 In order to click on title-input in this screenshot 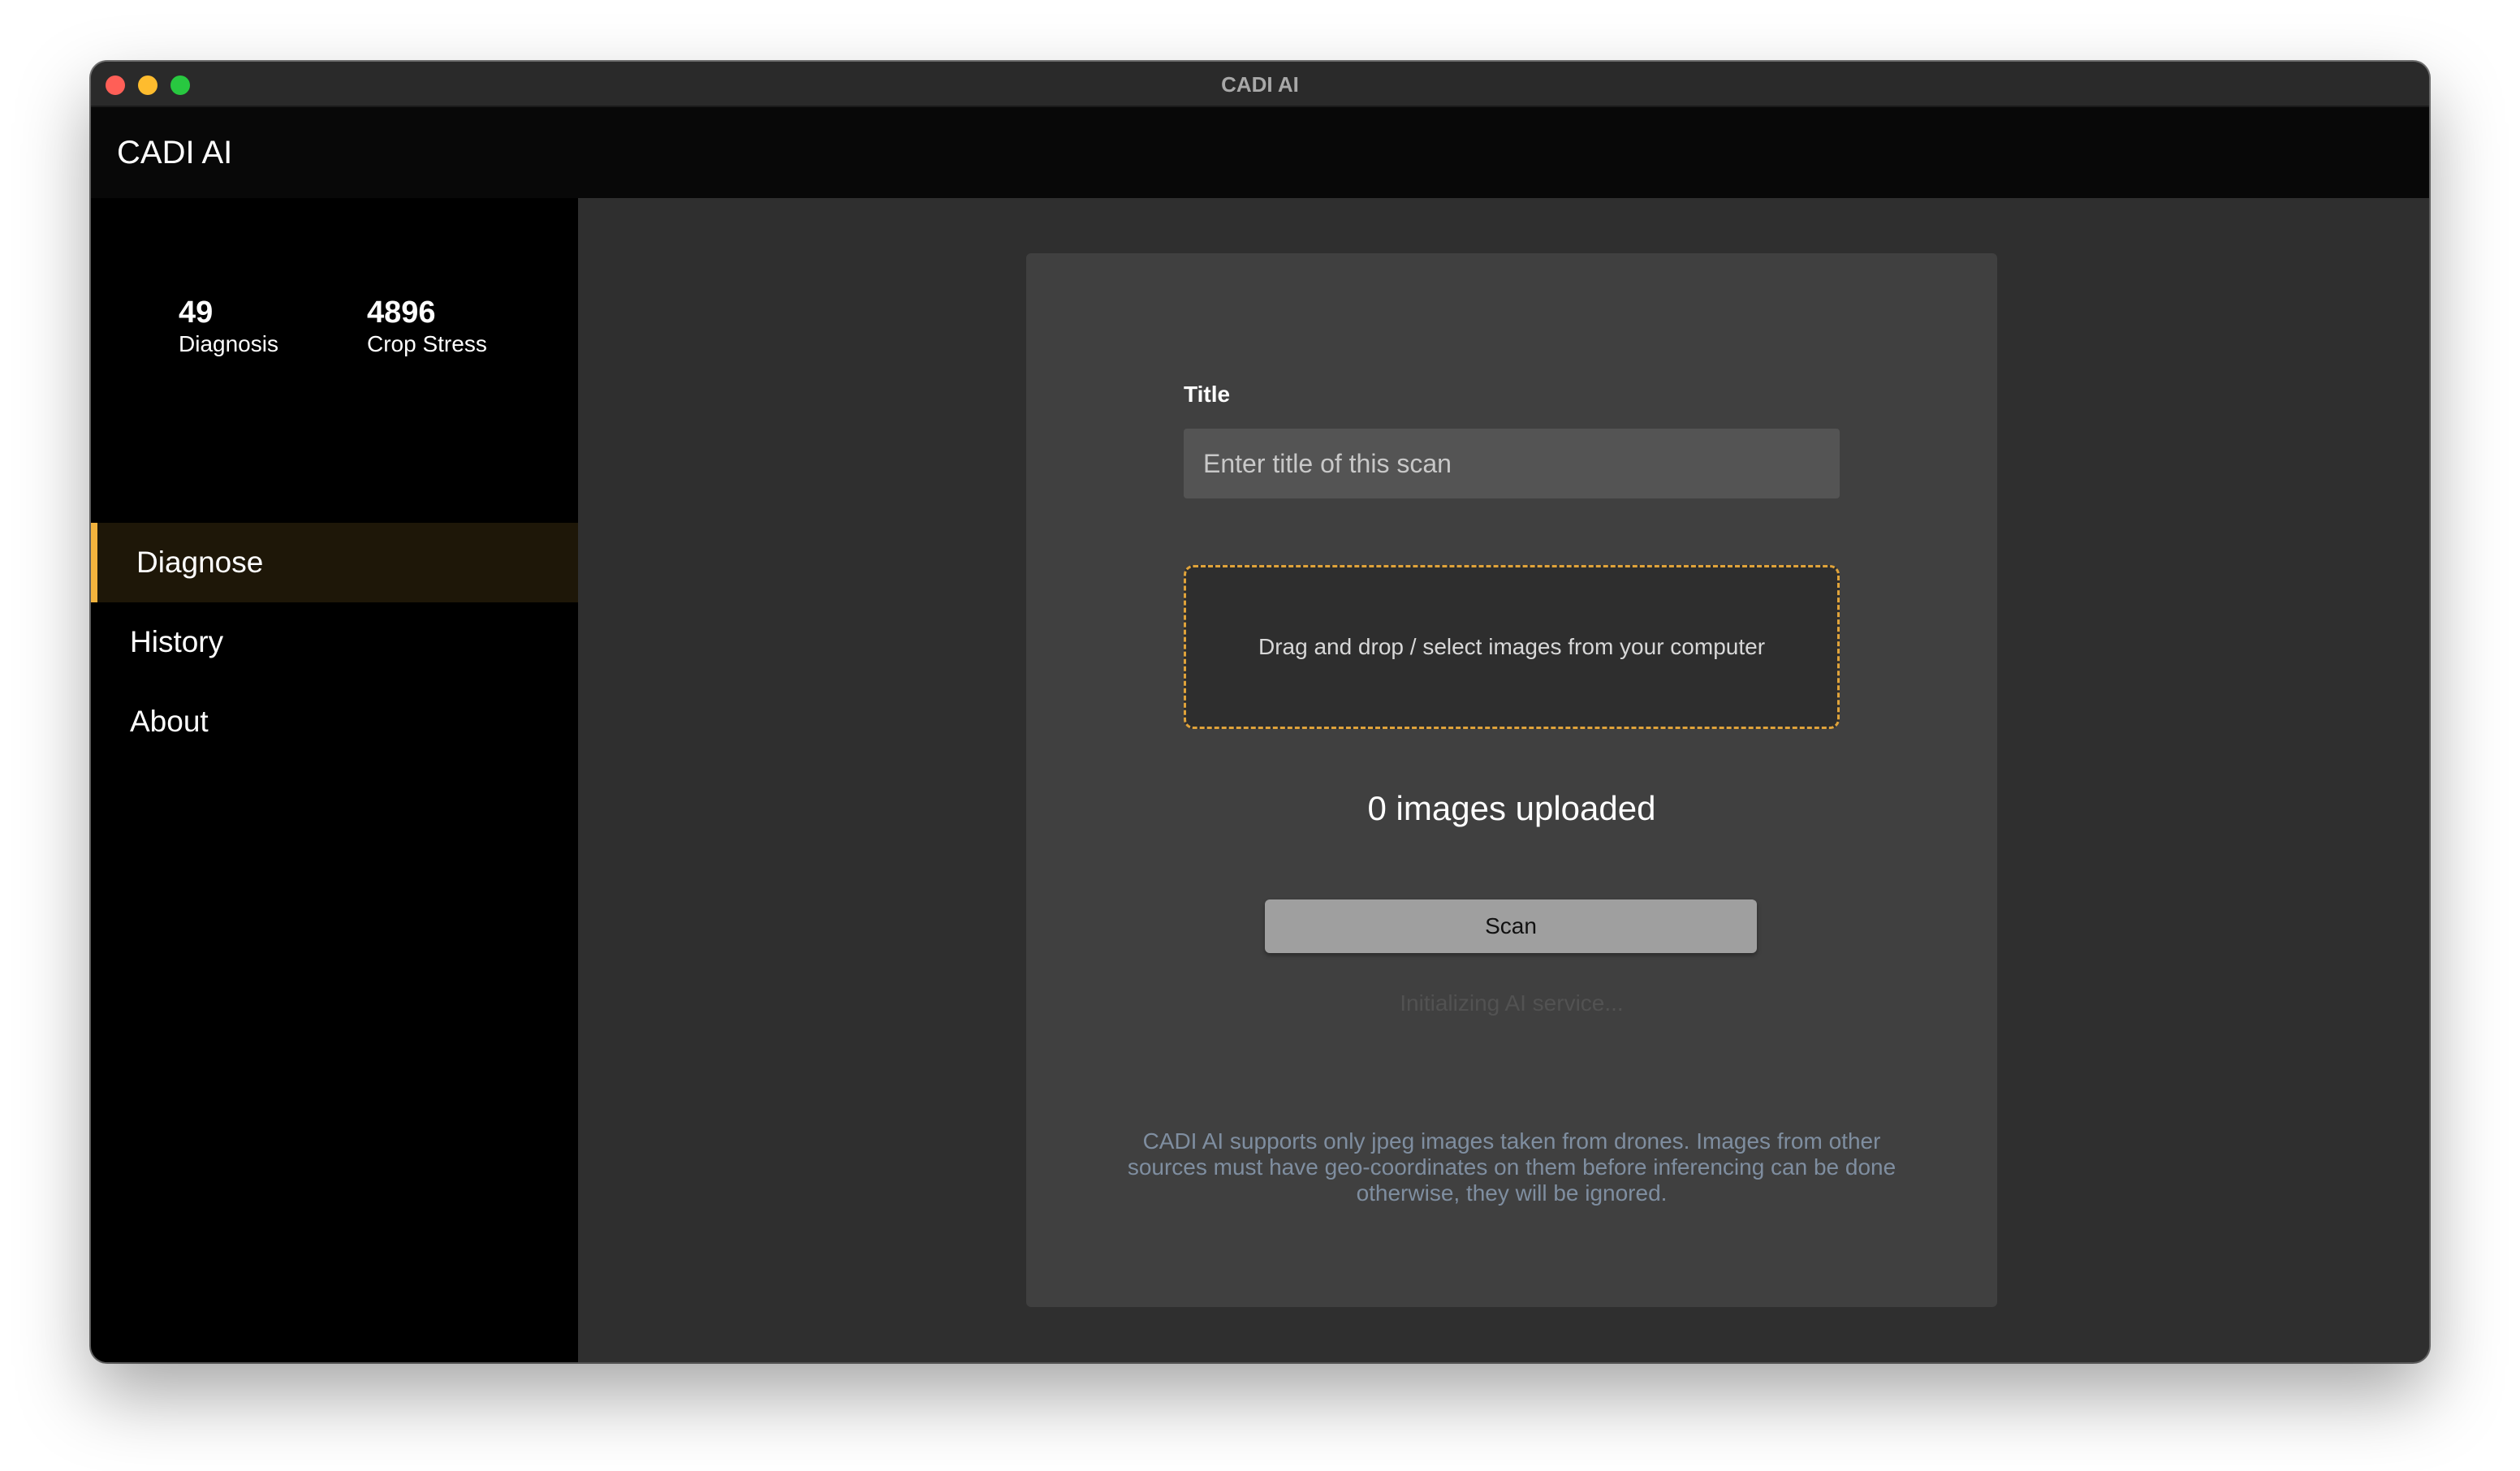, I will do `click(1512, 463)`.